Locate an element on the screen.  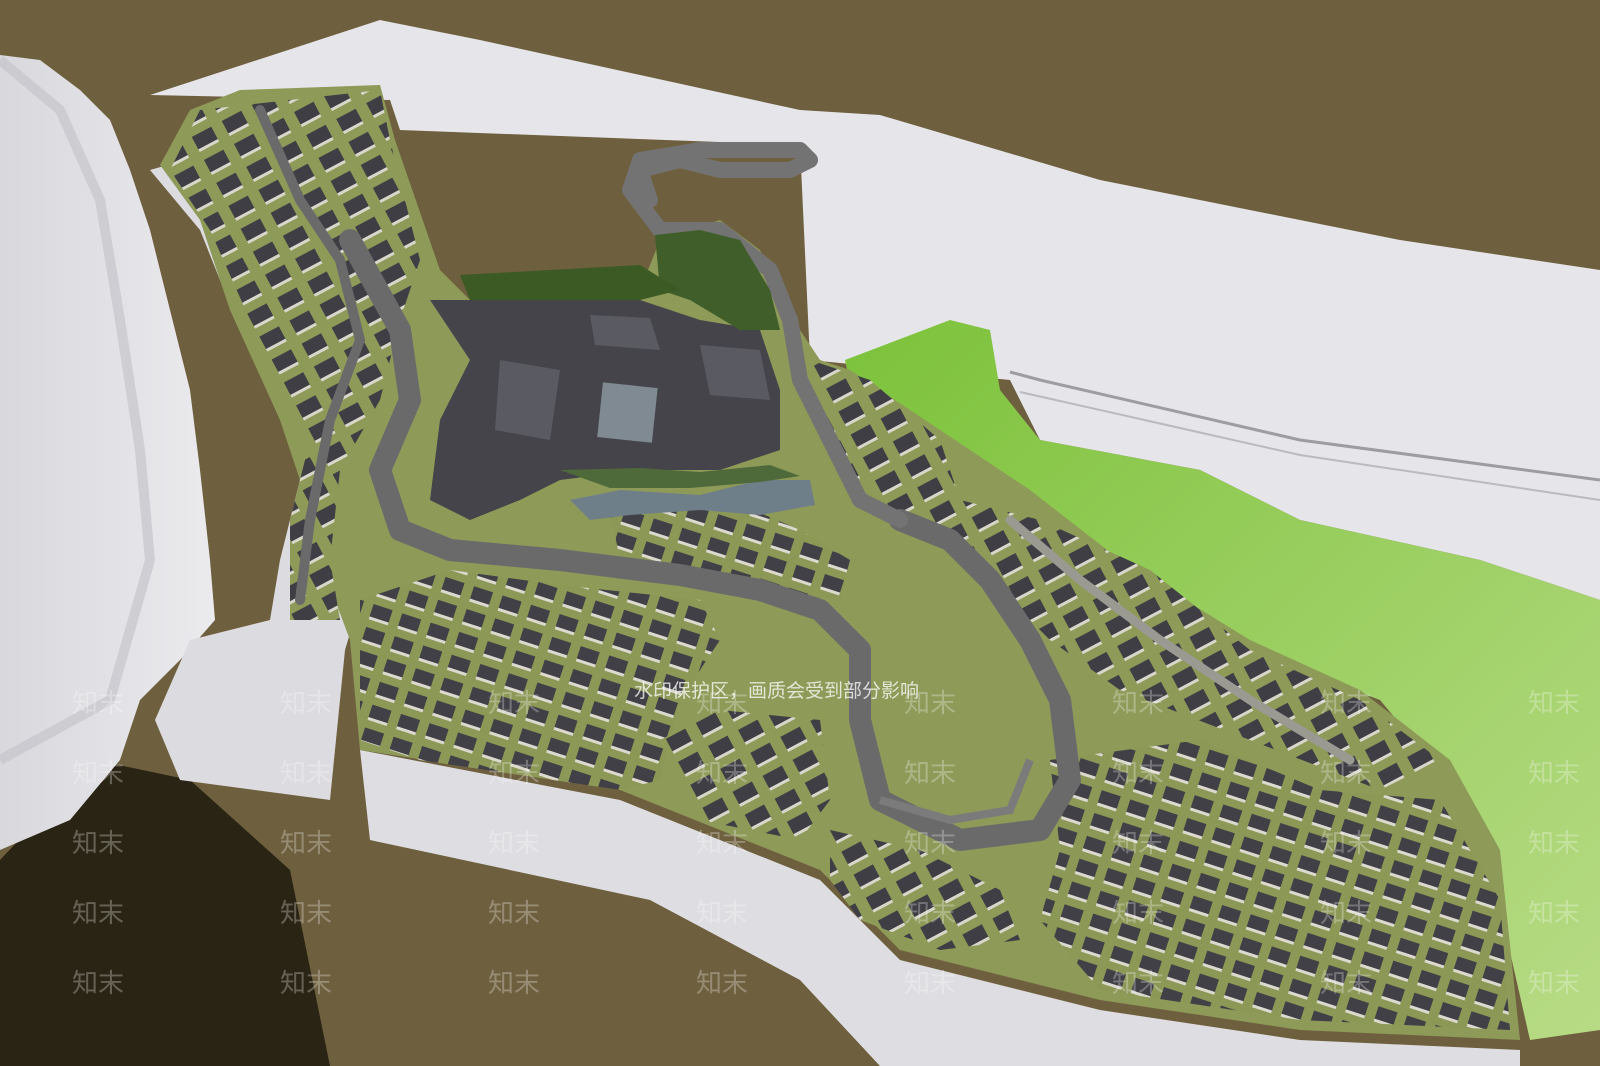
clubhouse-courtyard-glass is located at coordinates (627, 412).